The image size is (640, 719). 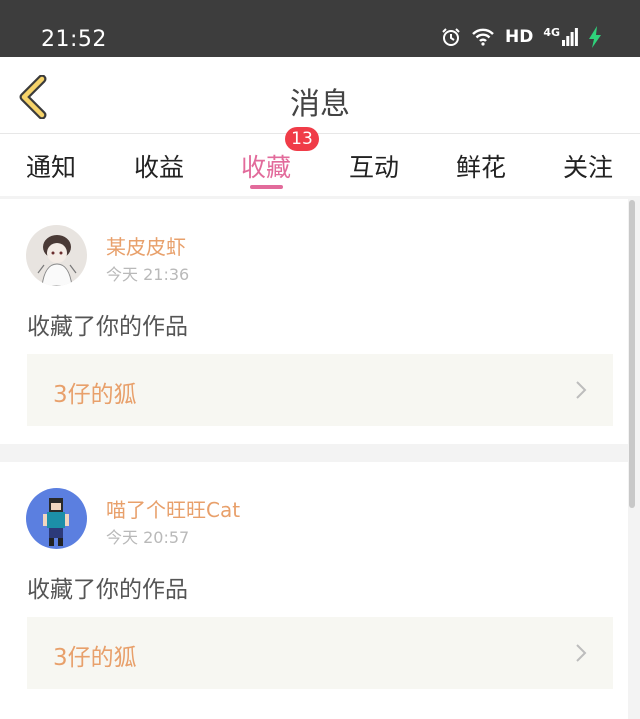 I want to click on scrollbar, so click(x=632, y=354).